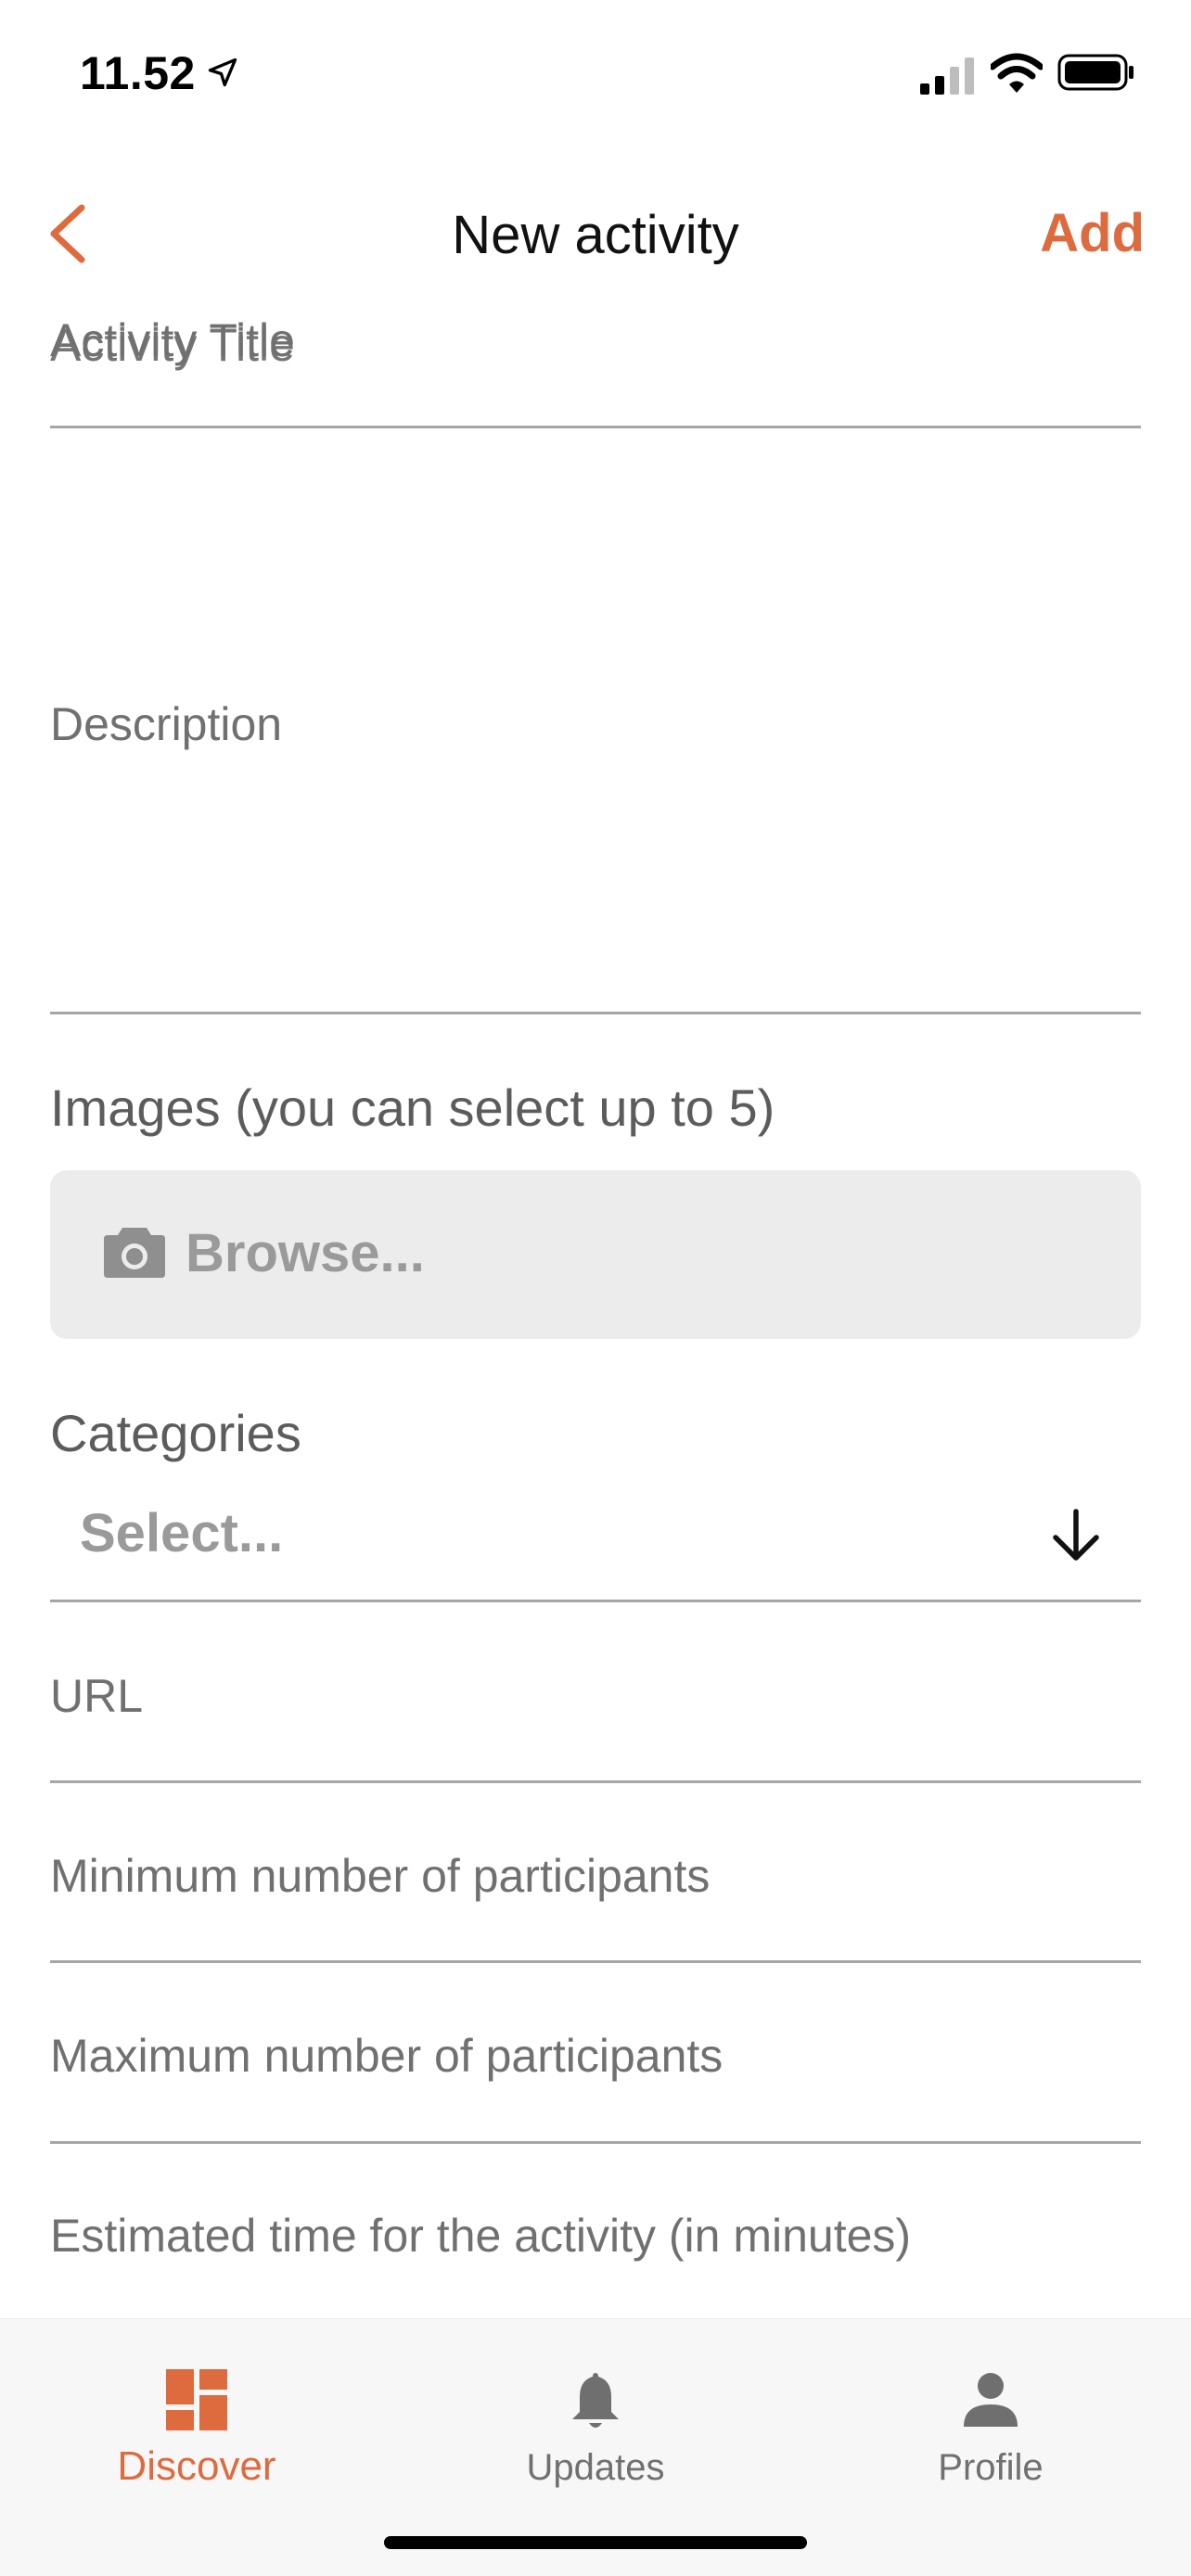  What do you see at coordinates (595, 1781) in the screenshot?
I see `url-underline` at bounding box center [595, 1781].